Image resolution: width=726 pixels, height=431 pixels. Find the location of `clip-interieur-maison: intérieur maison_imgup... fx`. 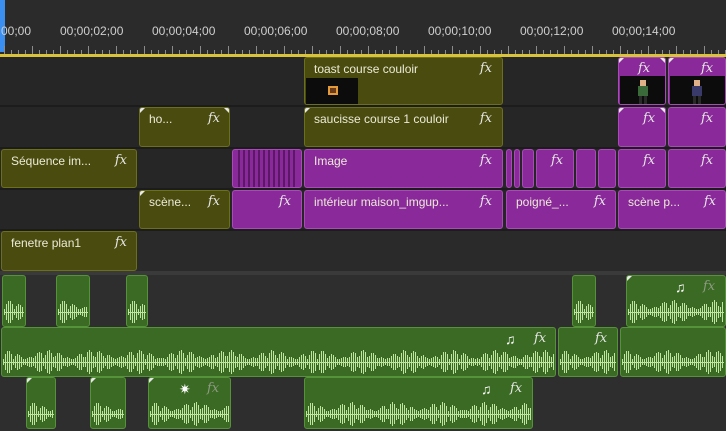

clip-interieur-maison: intérieur maison_imgup... fx is located at coordinates (403, 209).